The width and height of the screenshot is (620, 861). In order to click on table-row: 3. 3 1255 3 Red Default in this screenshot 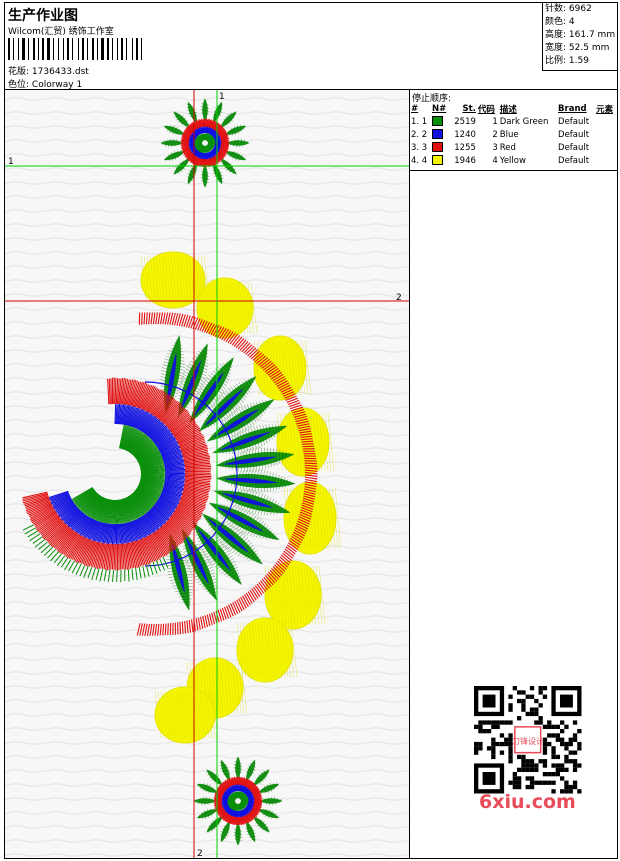, I will do `click(513, 147)`.